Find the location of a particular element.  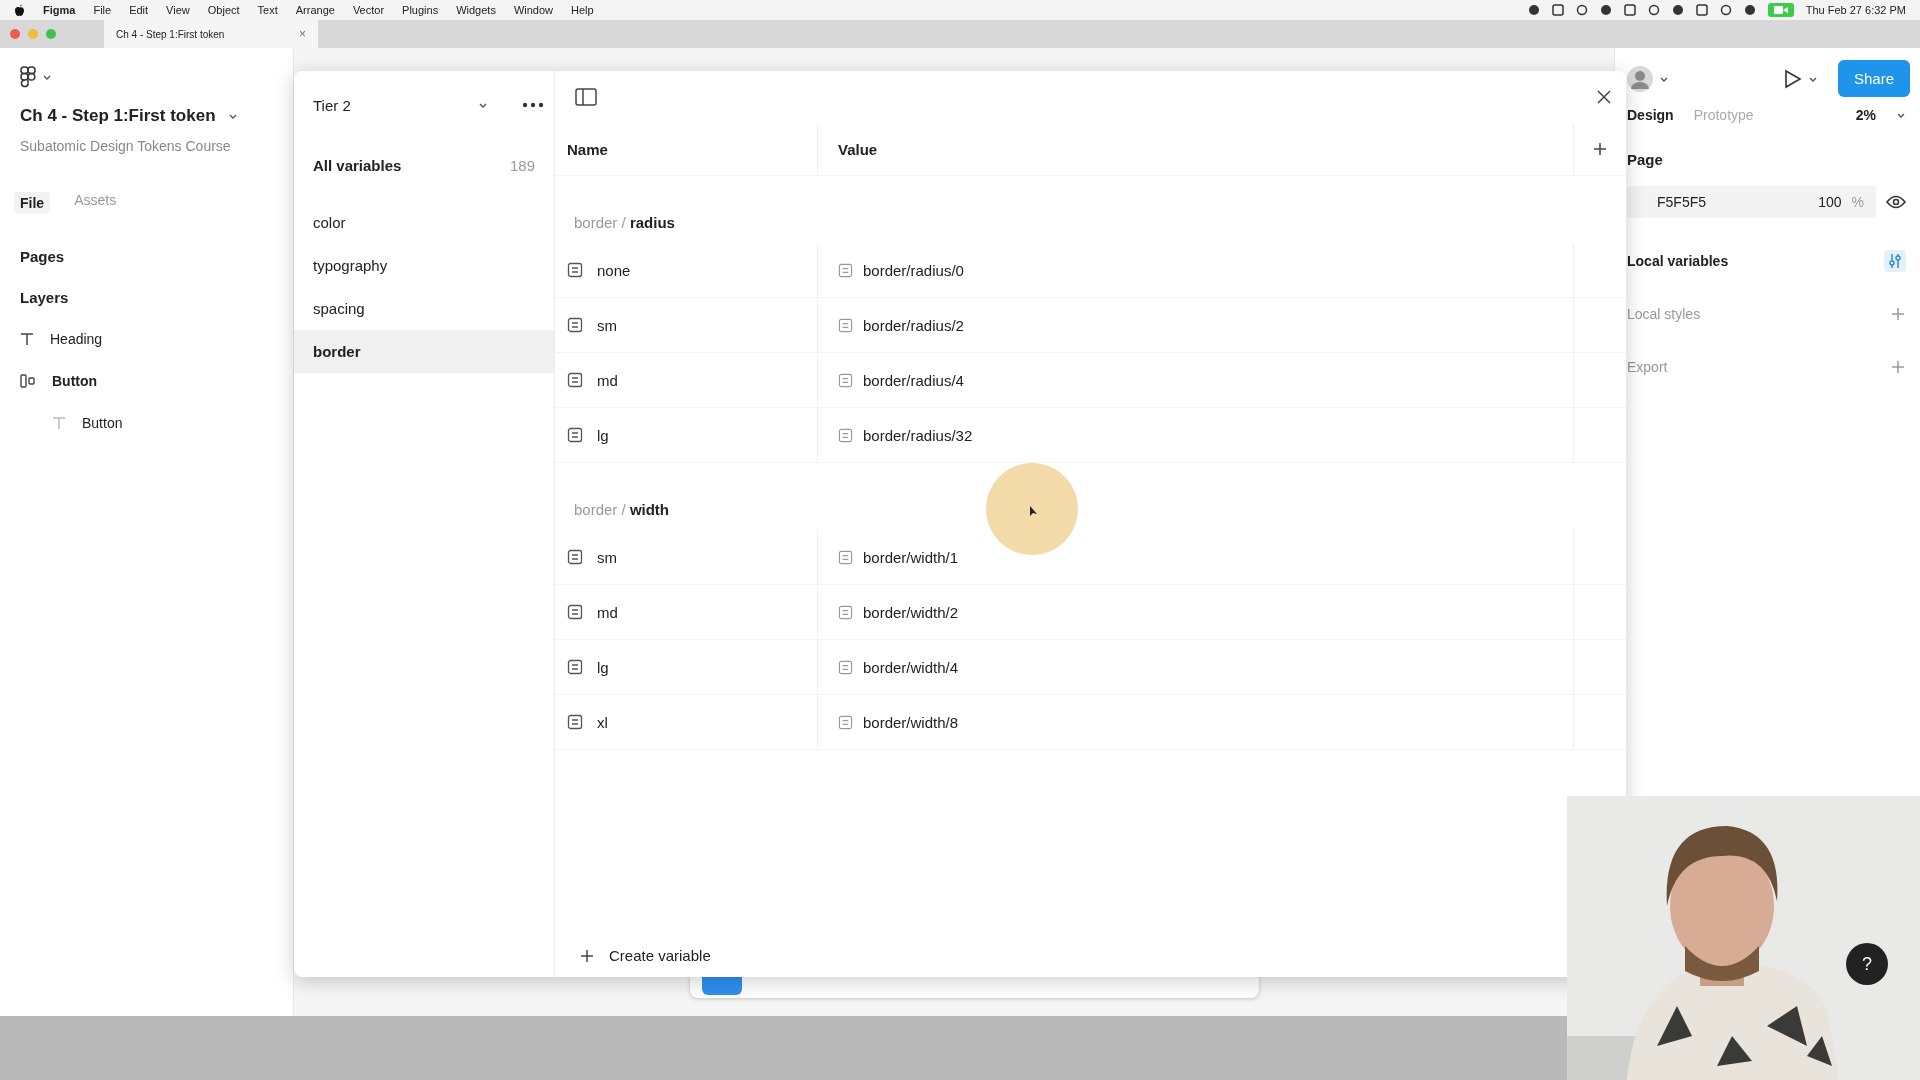

section-heading: Local variables is located at coordinates (1678, 260).